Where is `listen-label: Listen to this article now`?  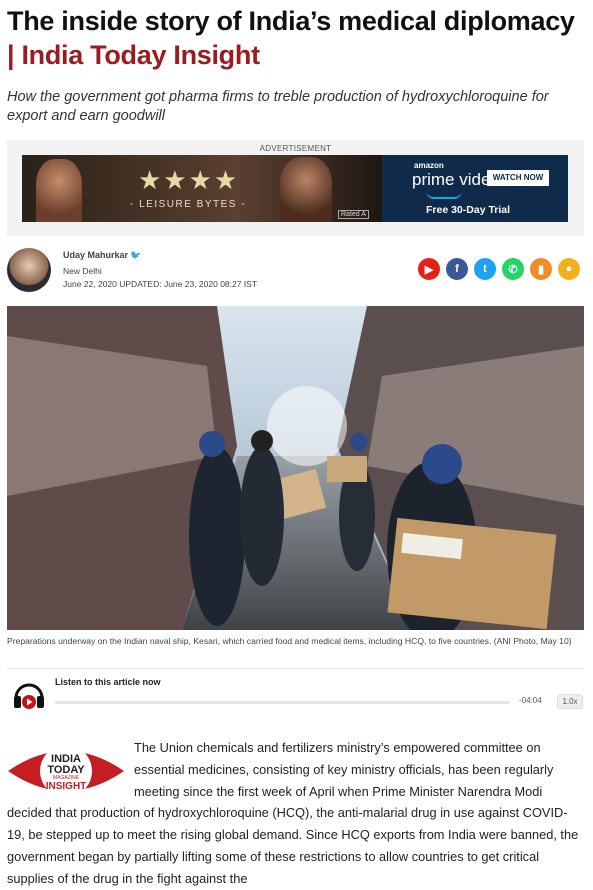 listen-label: Listen to this article now is located at coordinates (108, 682).